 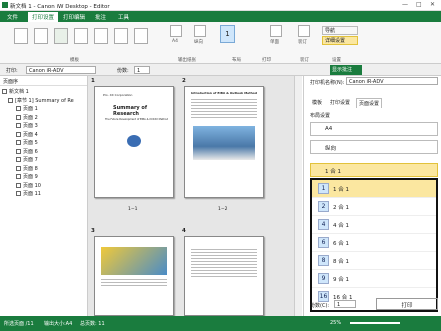 I want to click on tree-page-1: 页面 1, so click(x=43, y=109).